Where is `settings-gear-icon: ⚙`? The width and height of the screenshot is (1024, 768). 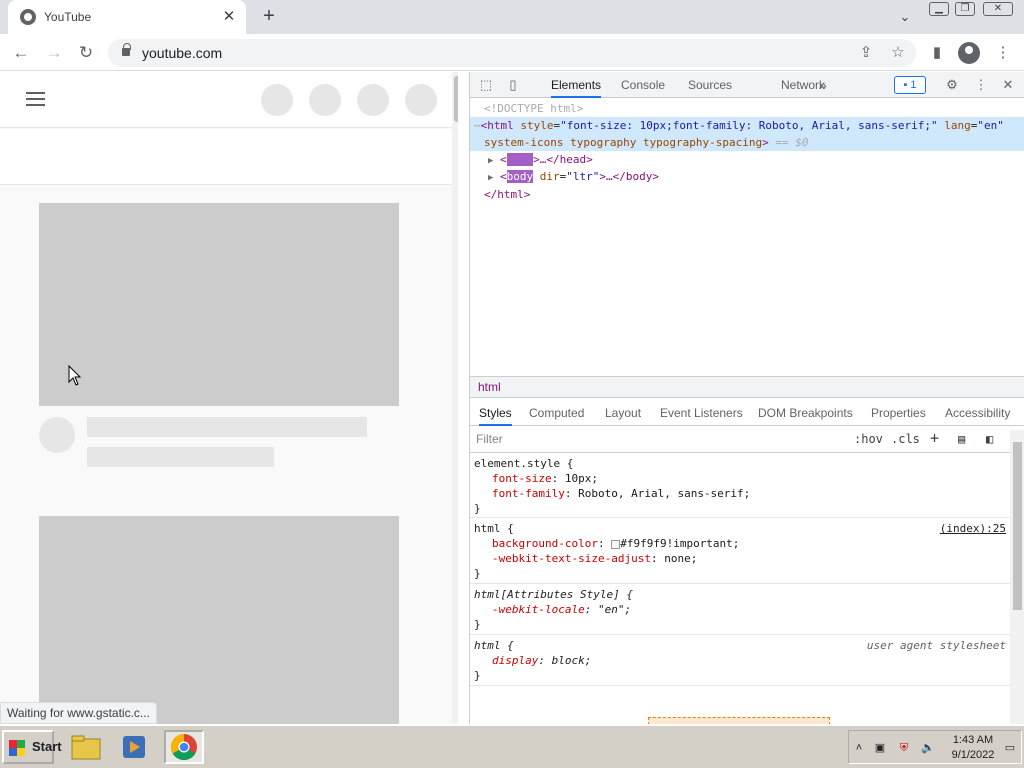 settings-gear-icon: ⚙ is located at coordinates (952, 85).